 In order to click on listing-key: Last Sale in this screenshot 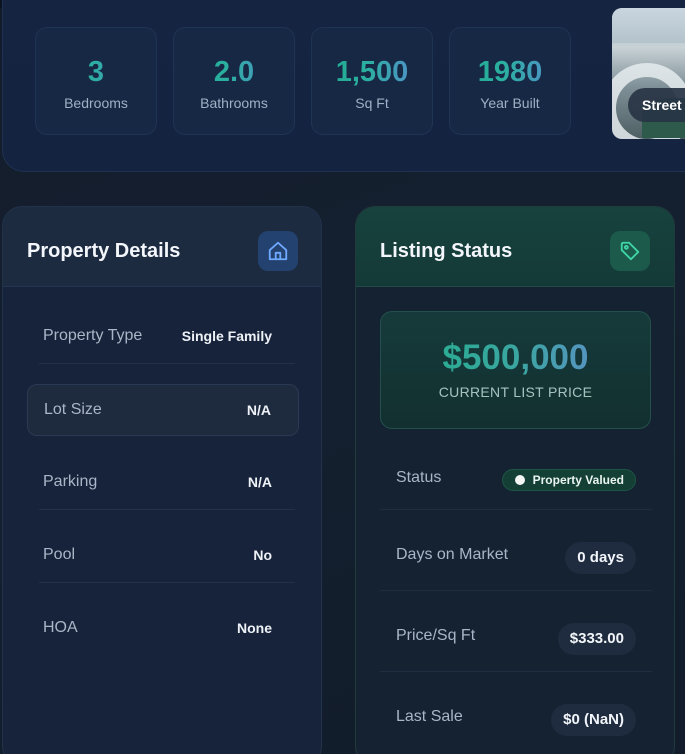, I will do `click(429, 716)`.